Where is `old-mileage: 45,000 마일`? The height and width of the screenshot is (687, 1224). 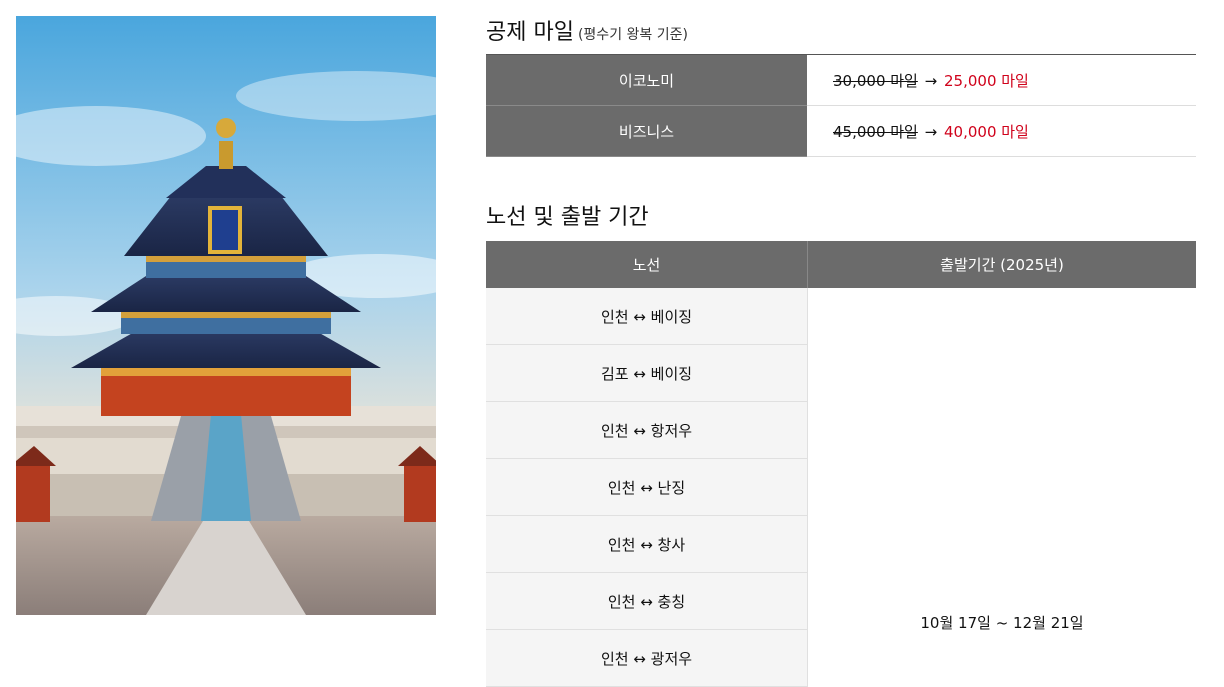
old-mileage: 45,000 마일 is located at coordinates (875, 131).